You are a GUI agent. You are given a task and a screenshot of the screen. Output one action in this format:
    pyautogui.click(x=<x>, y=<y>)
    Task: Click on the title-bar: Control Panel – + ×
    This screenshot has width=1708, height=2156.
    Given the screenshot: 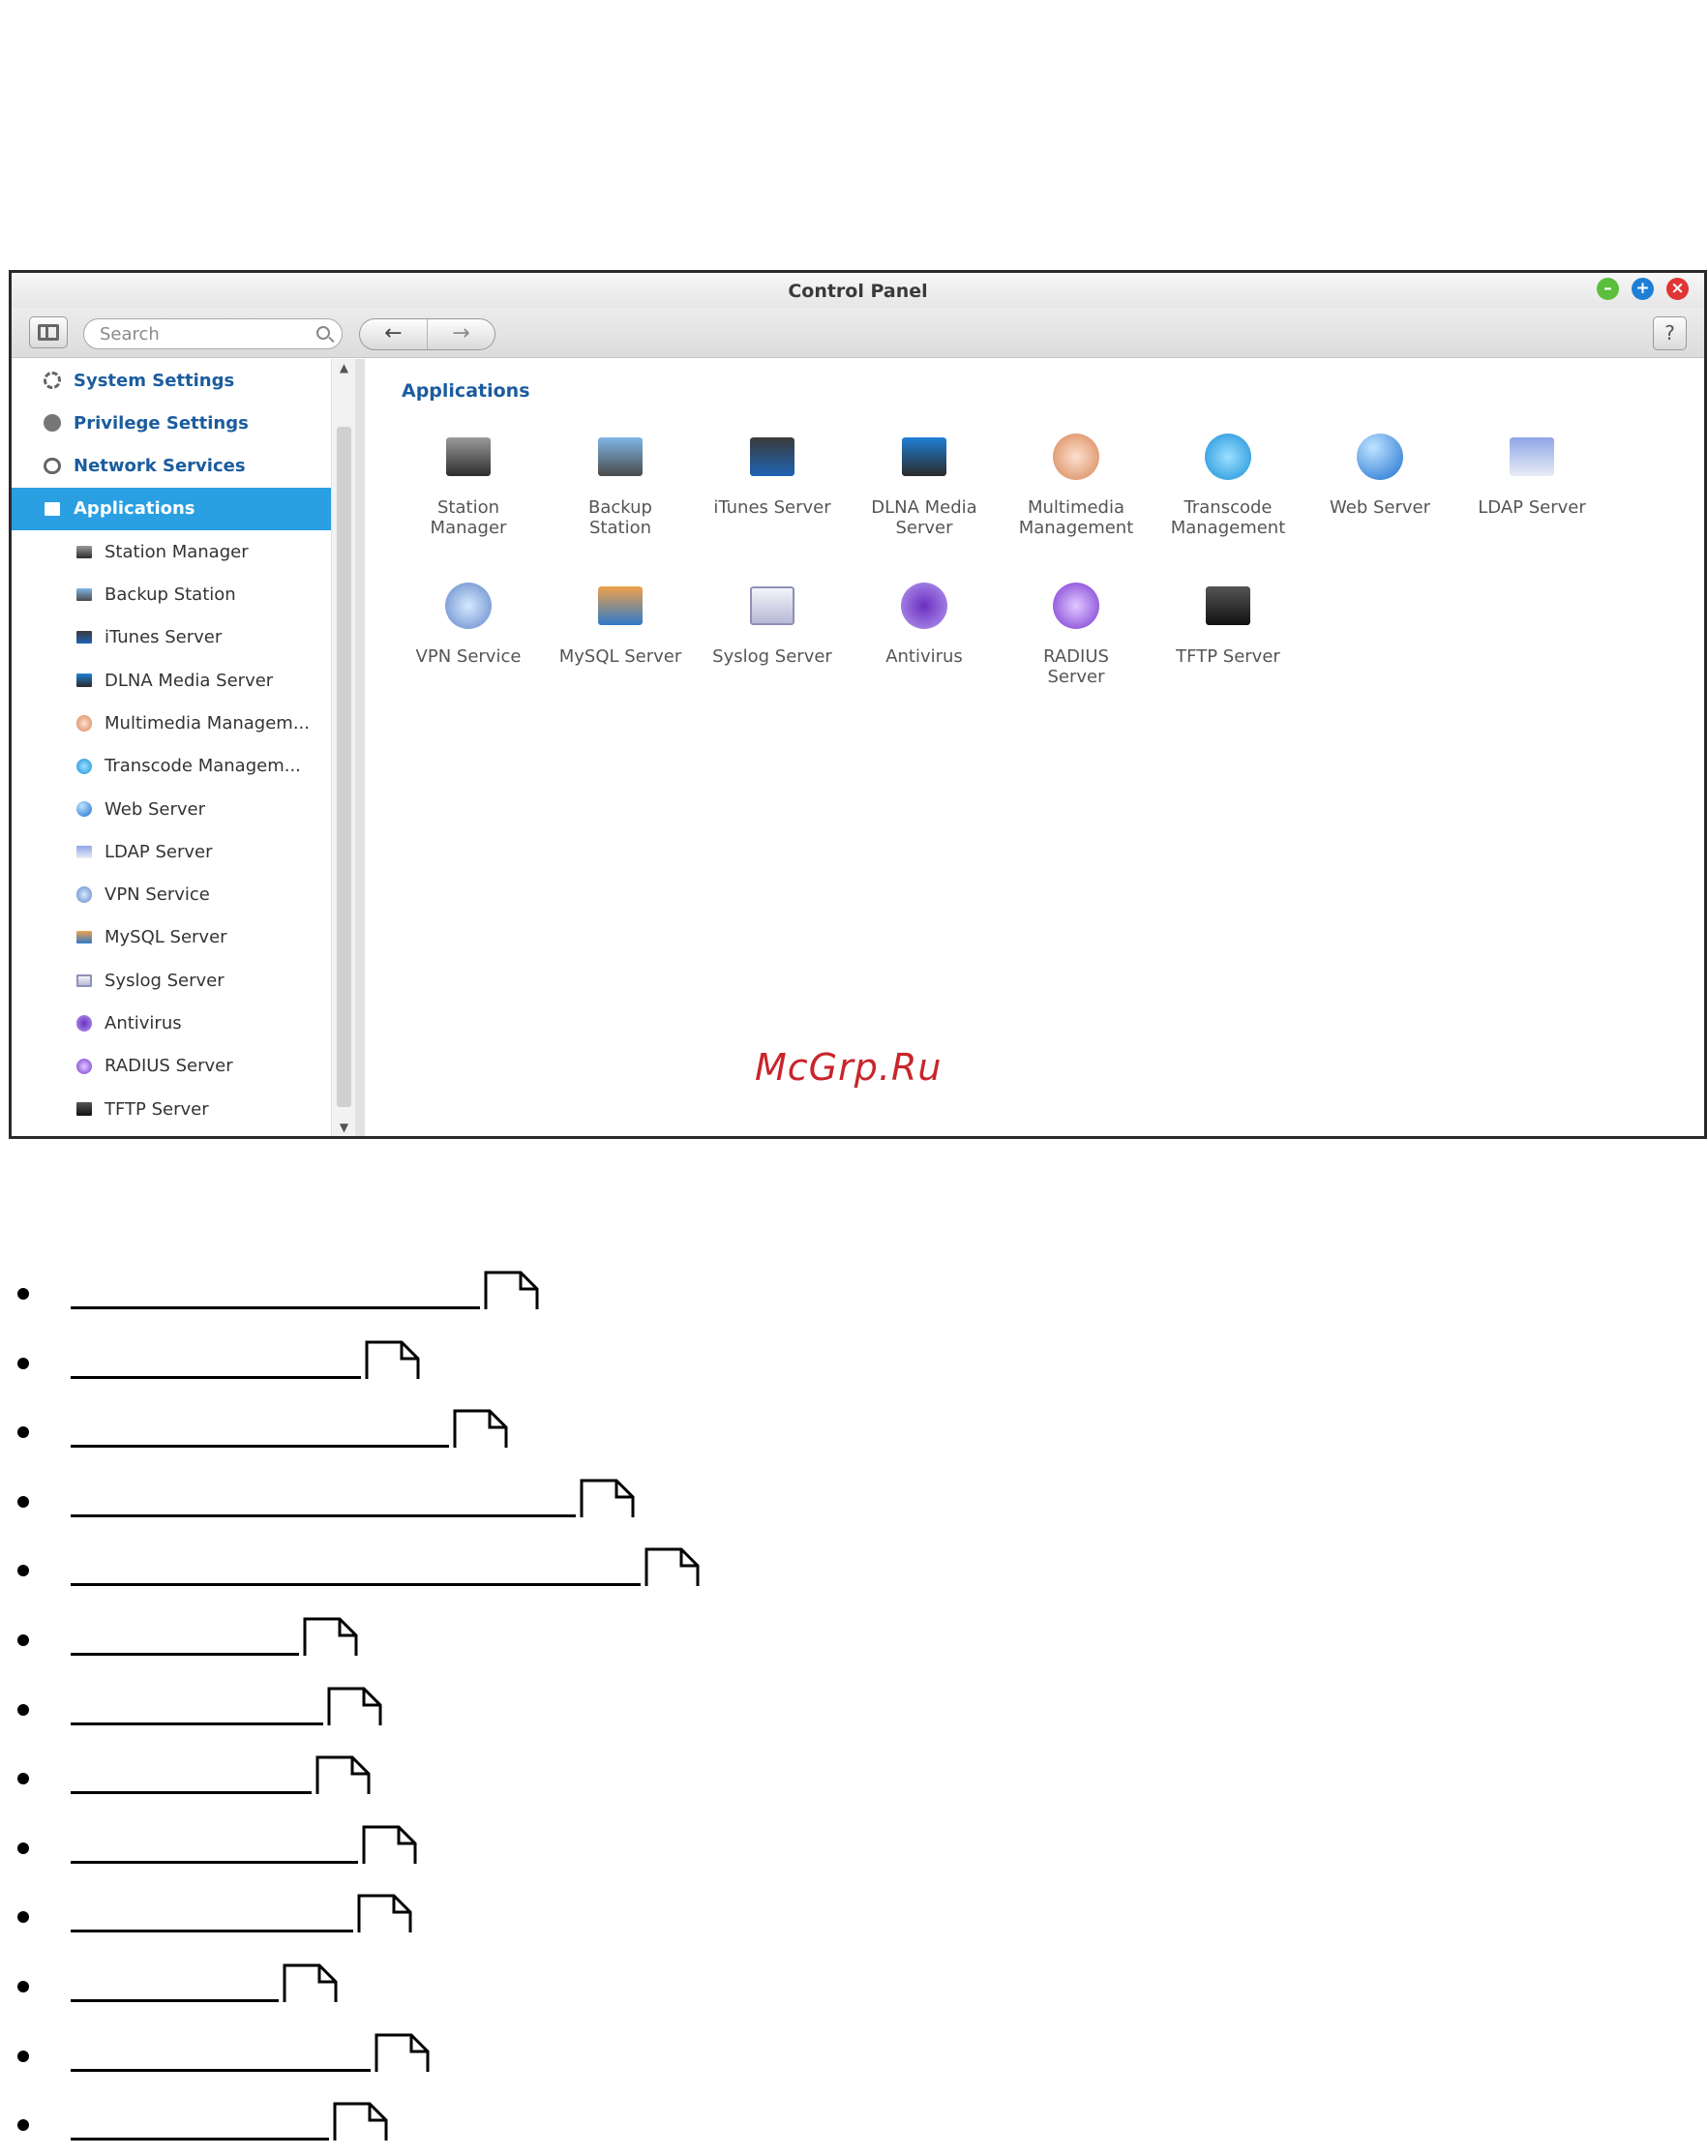 What is the action you would take?
    pyautogui.click(x=858, y=290)
    